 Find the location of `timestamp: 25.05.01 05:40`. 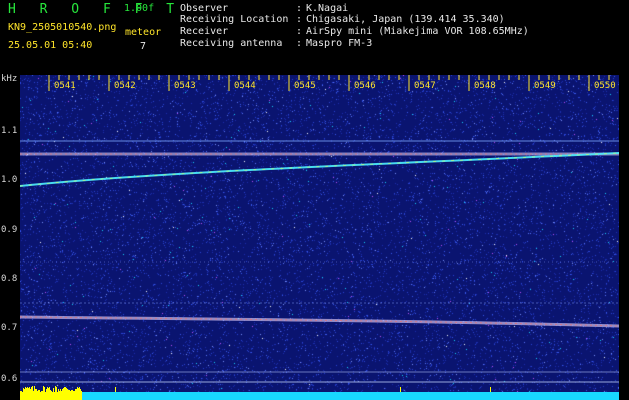

timestamp: 25.05.01 05:40 is located at coordinates (50, 45).